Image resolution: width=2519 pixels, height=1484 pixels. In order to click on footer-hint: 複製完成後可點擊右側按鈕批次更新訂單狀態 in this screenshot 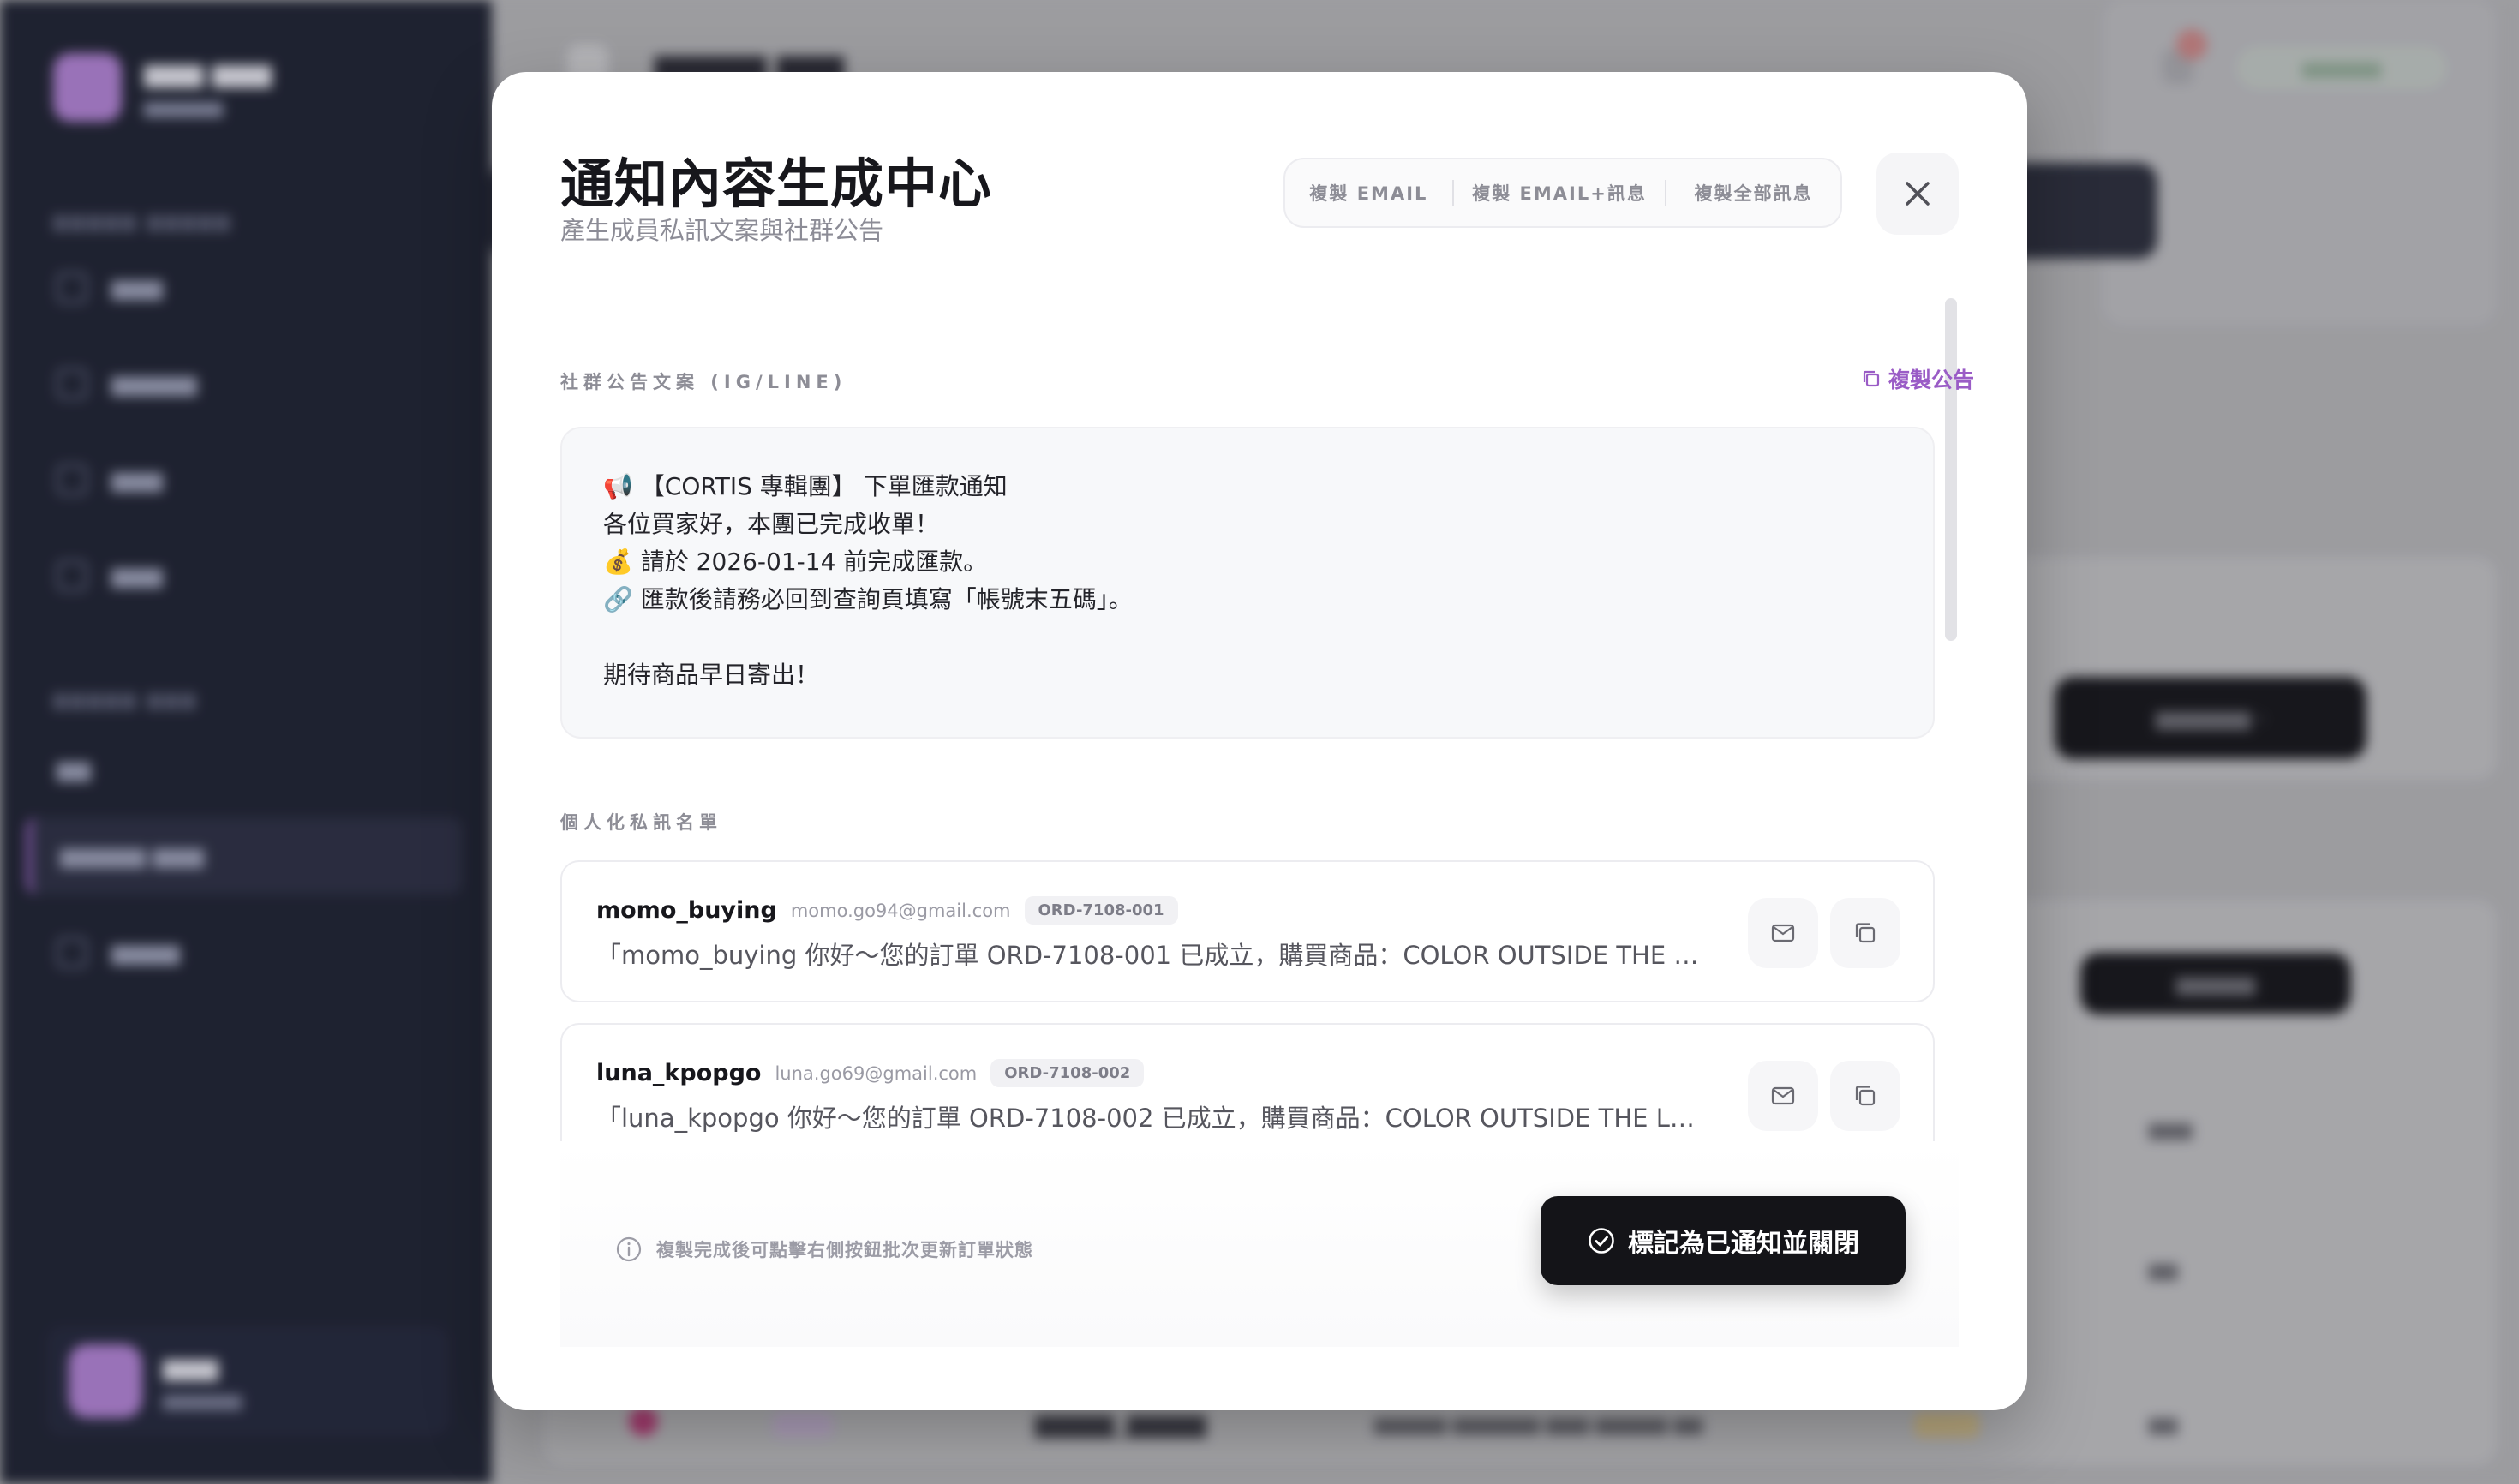, I will do `click(824, 1249)`.